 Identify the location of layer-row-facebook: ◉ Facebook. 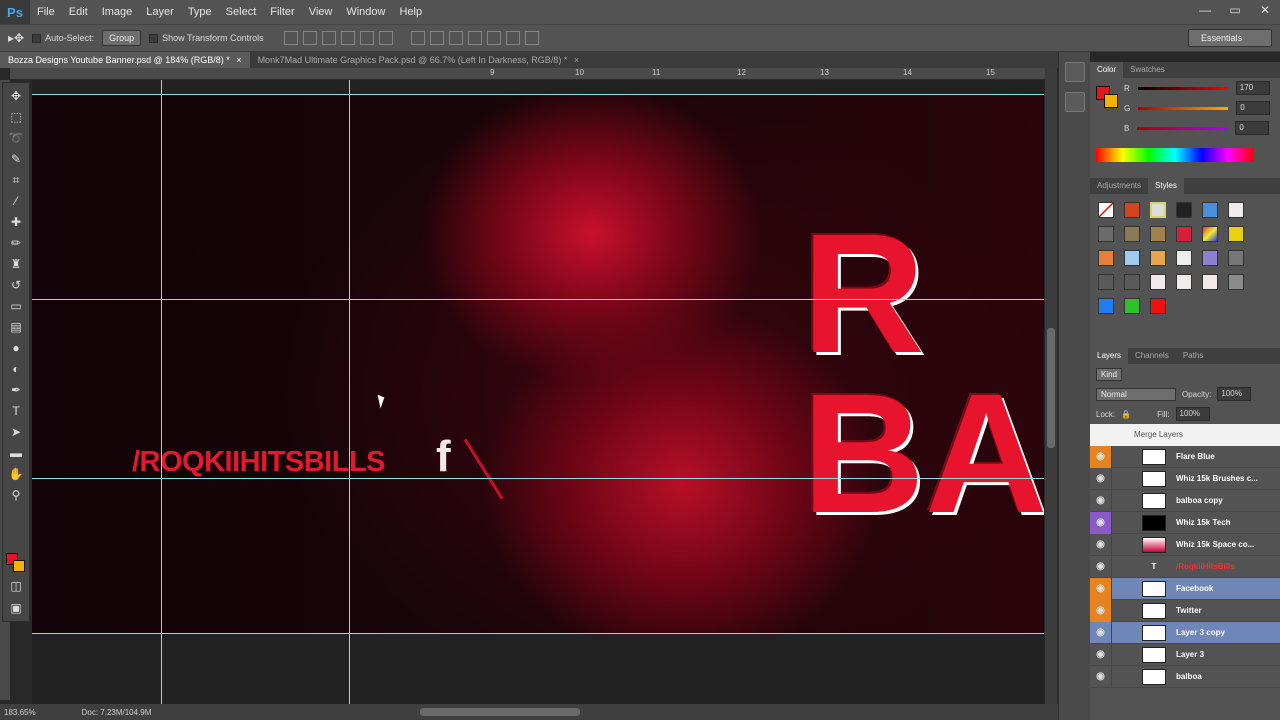
(1185, 588).